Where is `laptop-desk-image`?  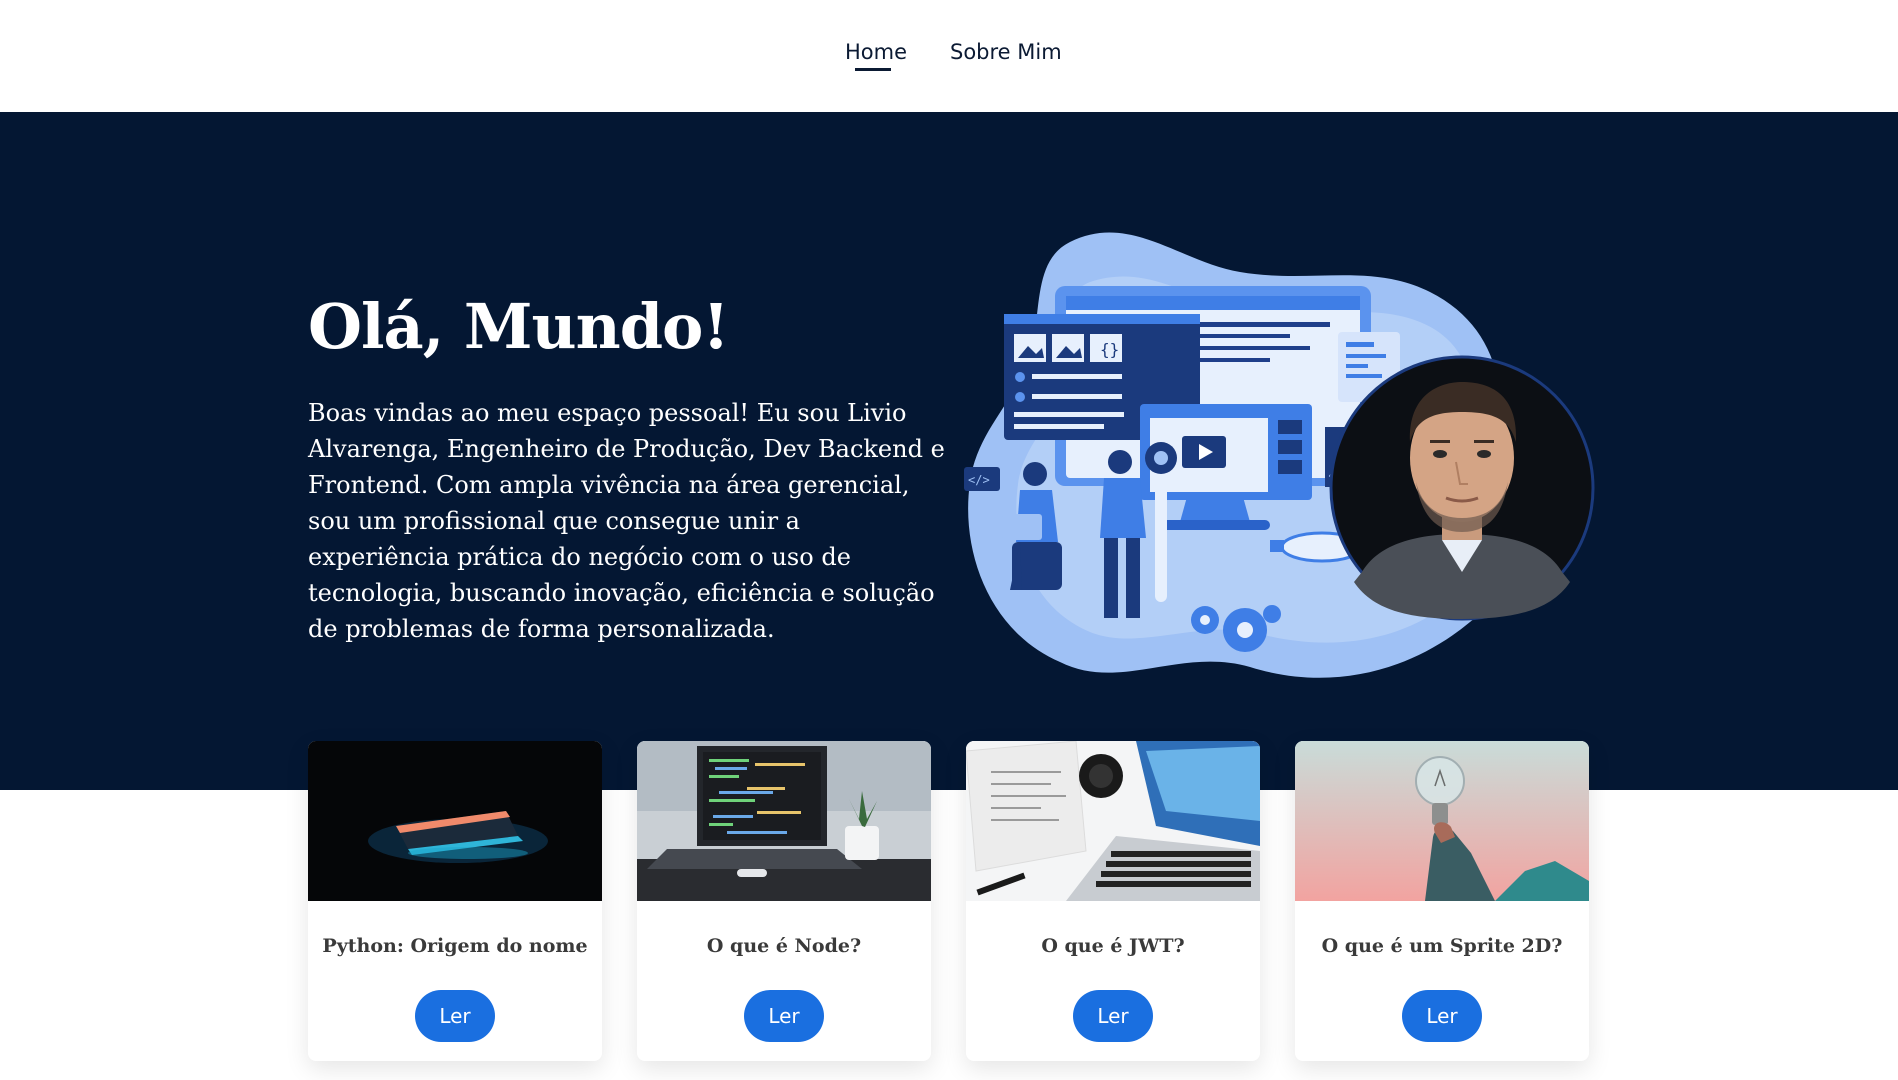 laptop-desk-image is located at coordinates (1113, 821).